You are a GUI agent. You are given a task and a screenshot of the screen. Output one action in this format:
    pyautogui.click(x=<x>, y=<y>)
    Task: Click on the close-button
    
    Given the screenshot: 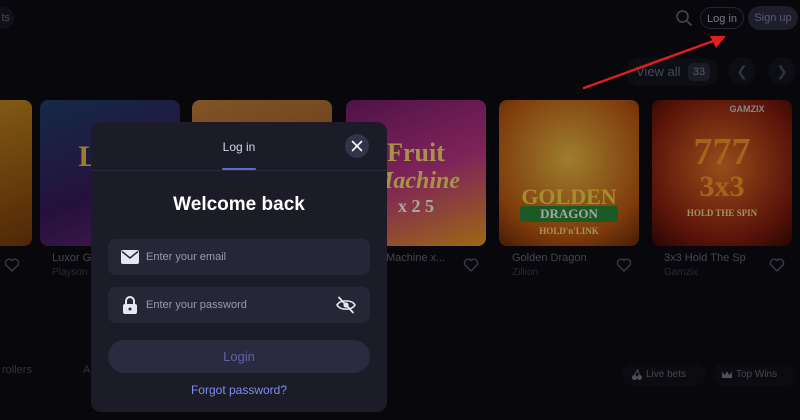 What is the action you would take?
    pyautogui.click(x=357, y=146)
    